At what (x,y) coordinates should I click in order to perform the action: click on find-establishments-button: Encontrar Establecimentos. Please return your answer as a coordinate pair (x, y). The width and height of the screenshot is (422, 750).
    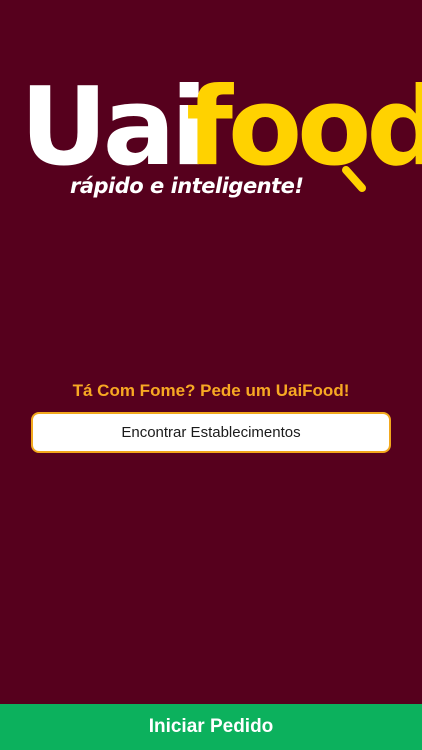
    Looking at the image, I should click on (211, 432).